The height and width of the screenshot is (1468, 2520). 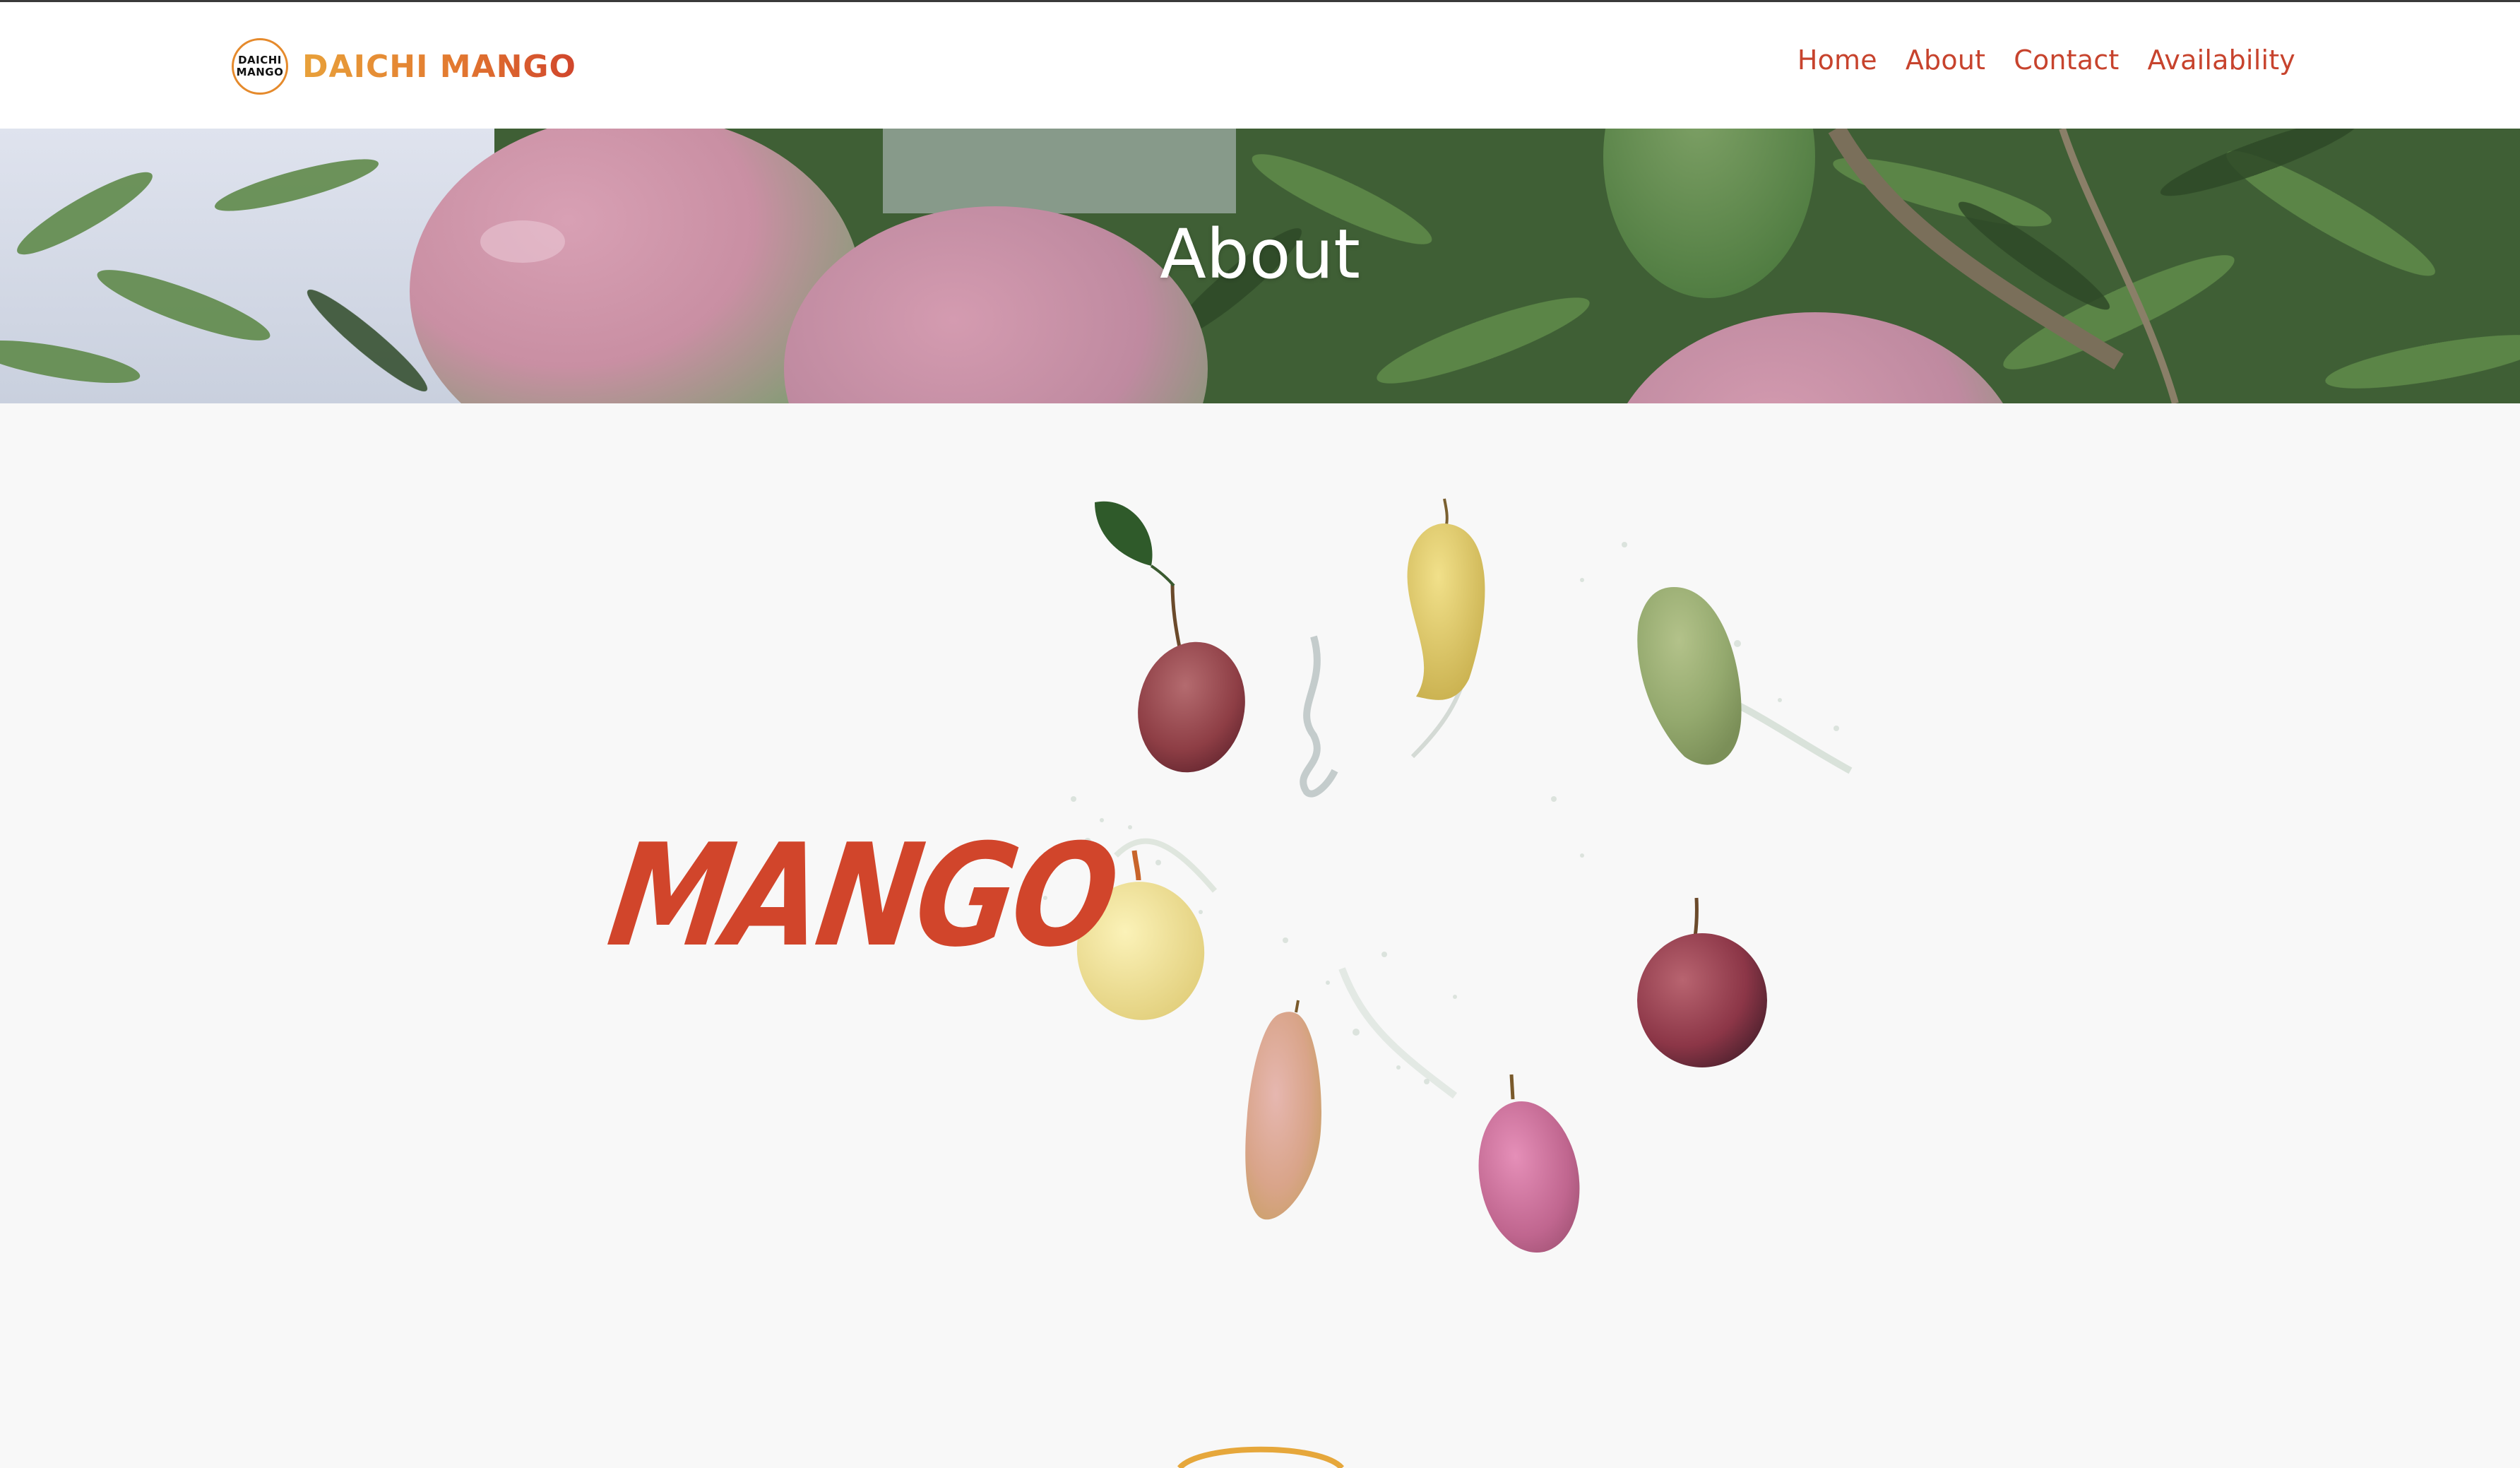 I want to click on nav-link-contact: Contact, so click(x=2066, y=60).